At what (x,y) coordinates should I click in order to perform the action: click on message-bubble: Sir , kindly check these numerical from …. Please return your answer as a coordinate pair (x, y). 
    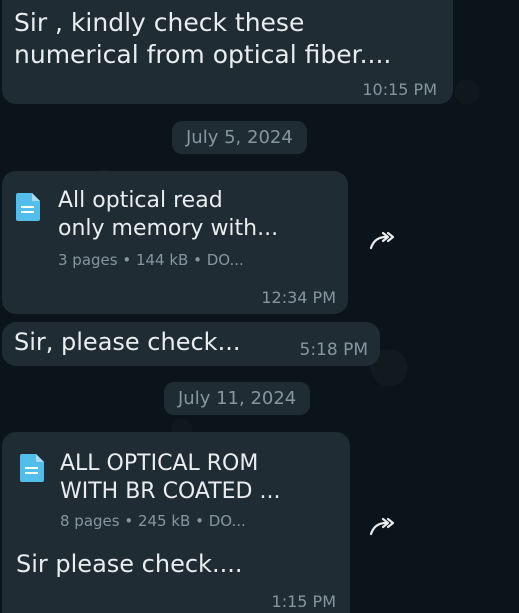
    Looking at the image, I should click on (227, 52).